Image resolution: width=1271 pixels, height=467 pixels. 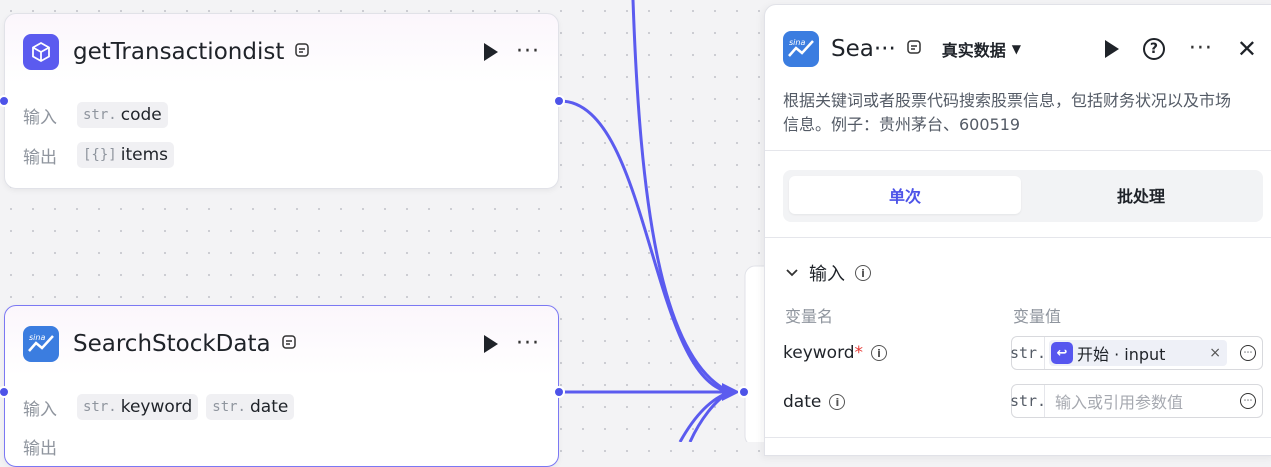 I want to click on var-row-date: date i, so click(x=814, y=402).